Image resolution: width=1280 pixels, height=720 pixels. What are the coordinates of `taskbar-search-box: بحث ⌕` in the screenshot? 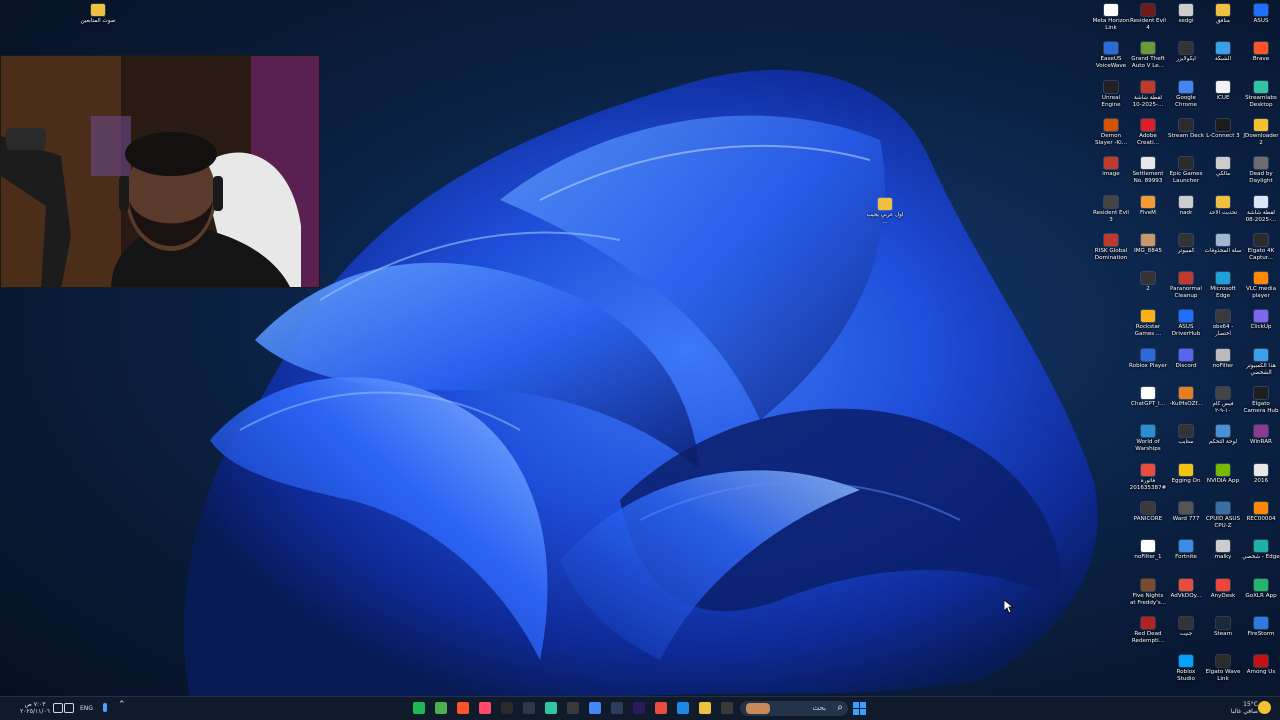 It's located at (794, 708).